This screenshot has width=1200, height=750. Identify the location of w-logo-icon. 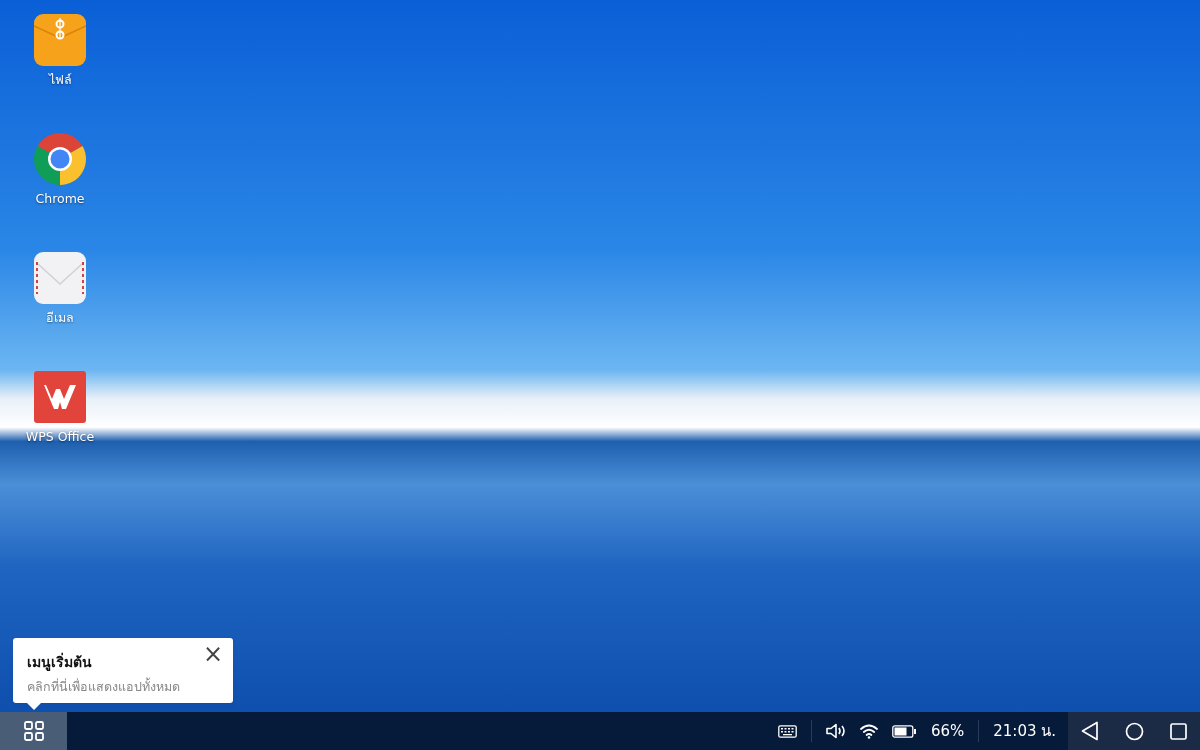
(60, 397).